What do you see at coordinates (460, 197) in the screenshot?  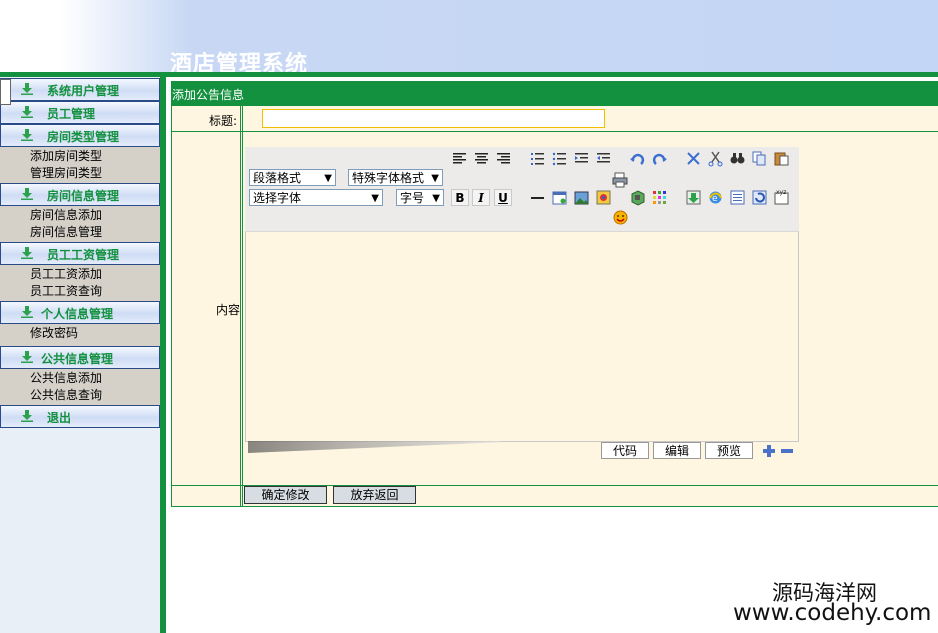 I see `bold-button: B` at bounding box center [460, 197].